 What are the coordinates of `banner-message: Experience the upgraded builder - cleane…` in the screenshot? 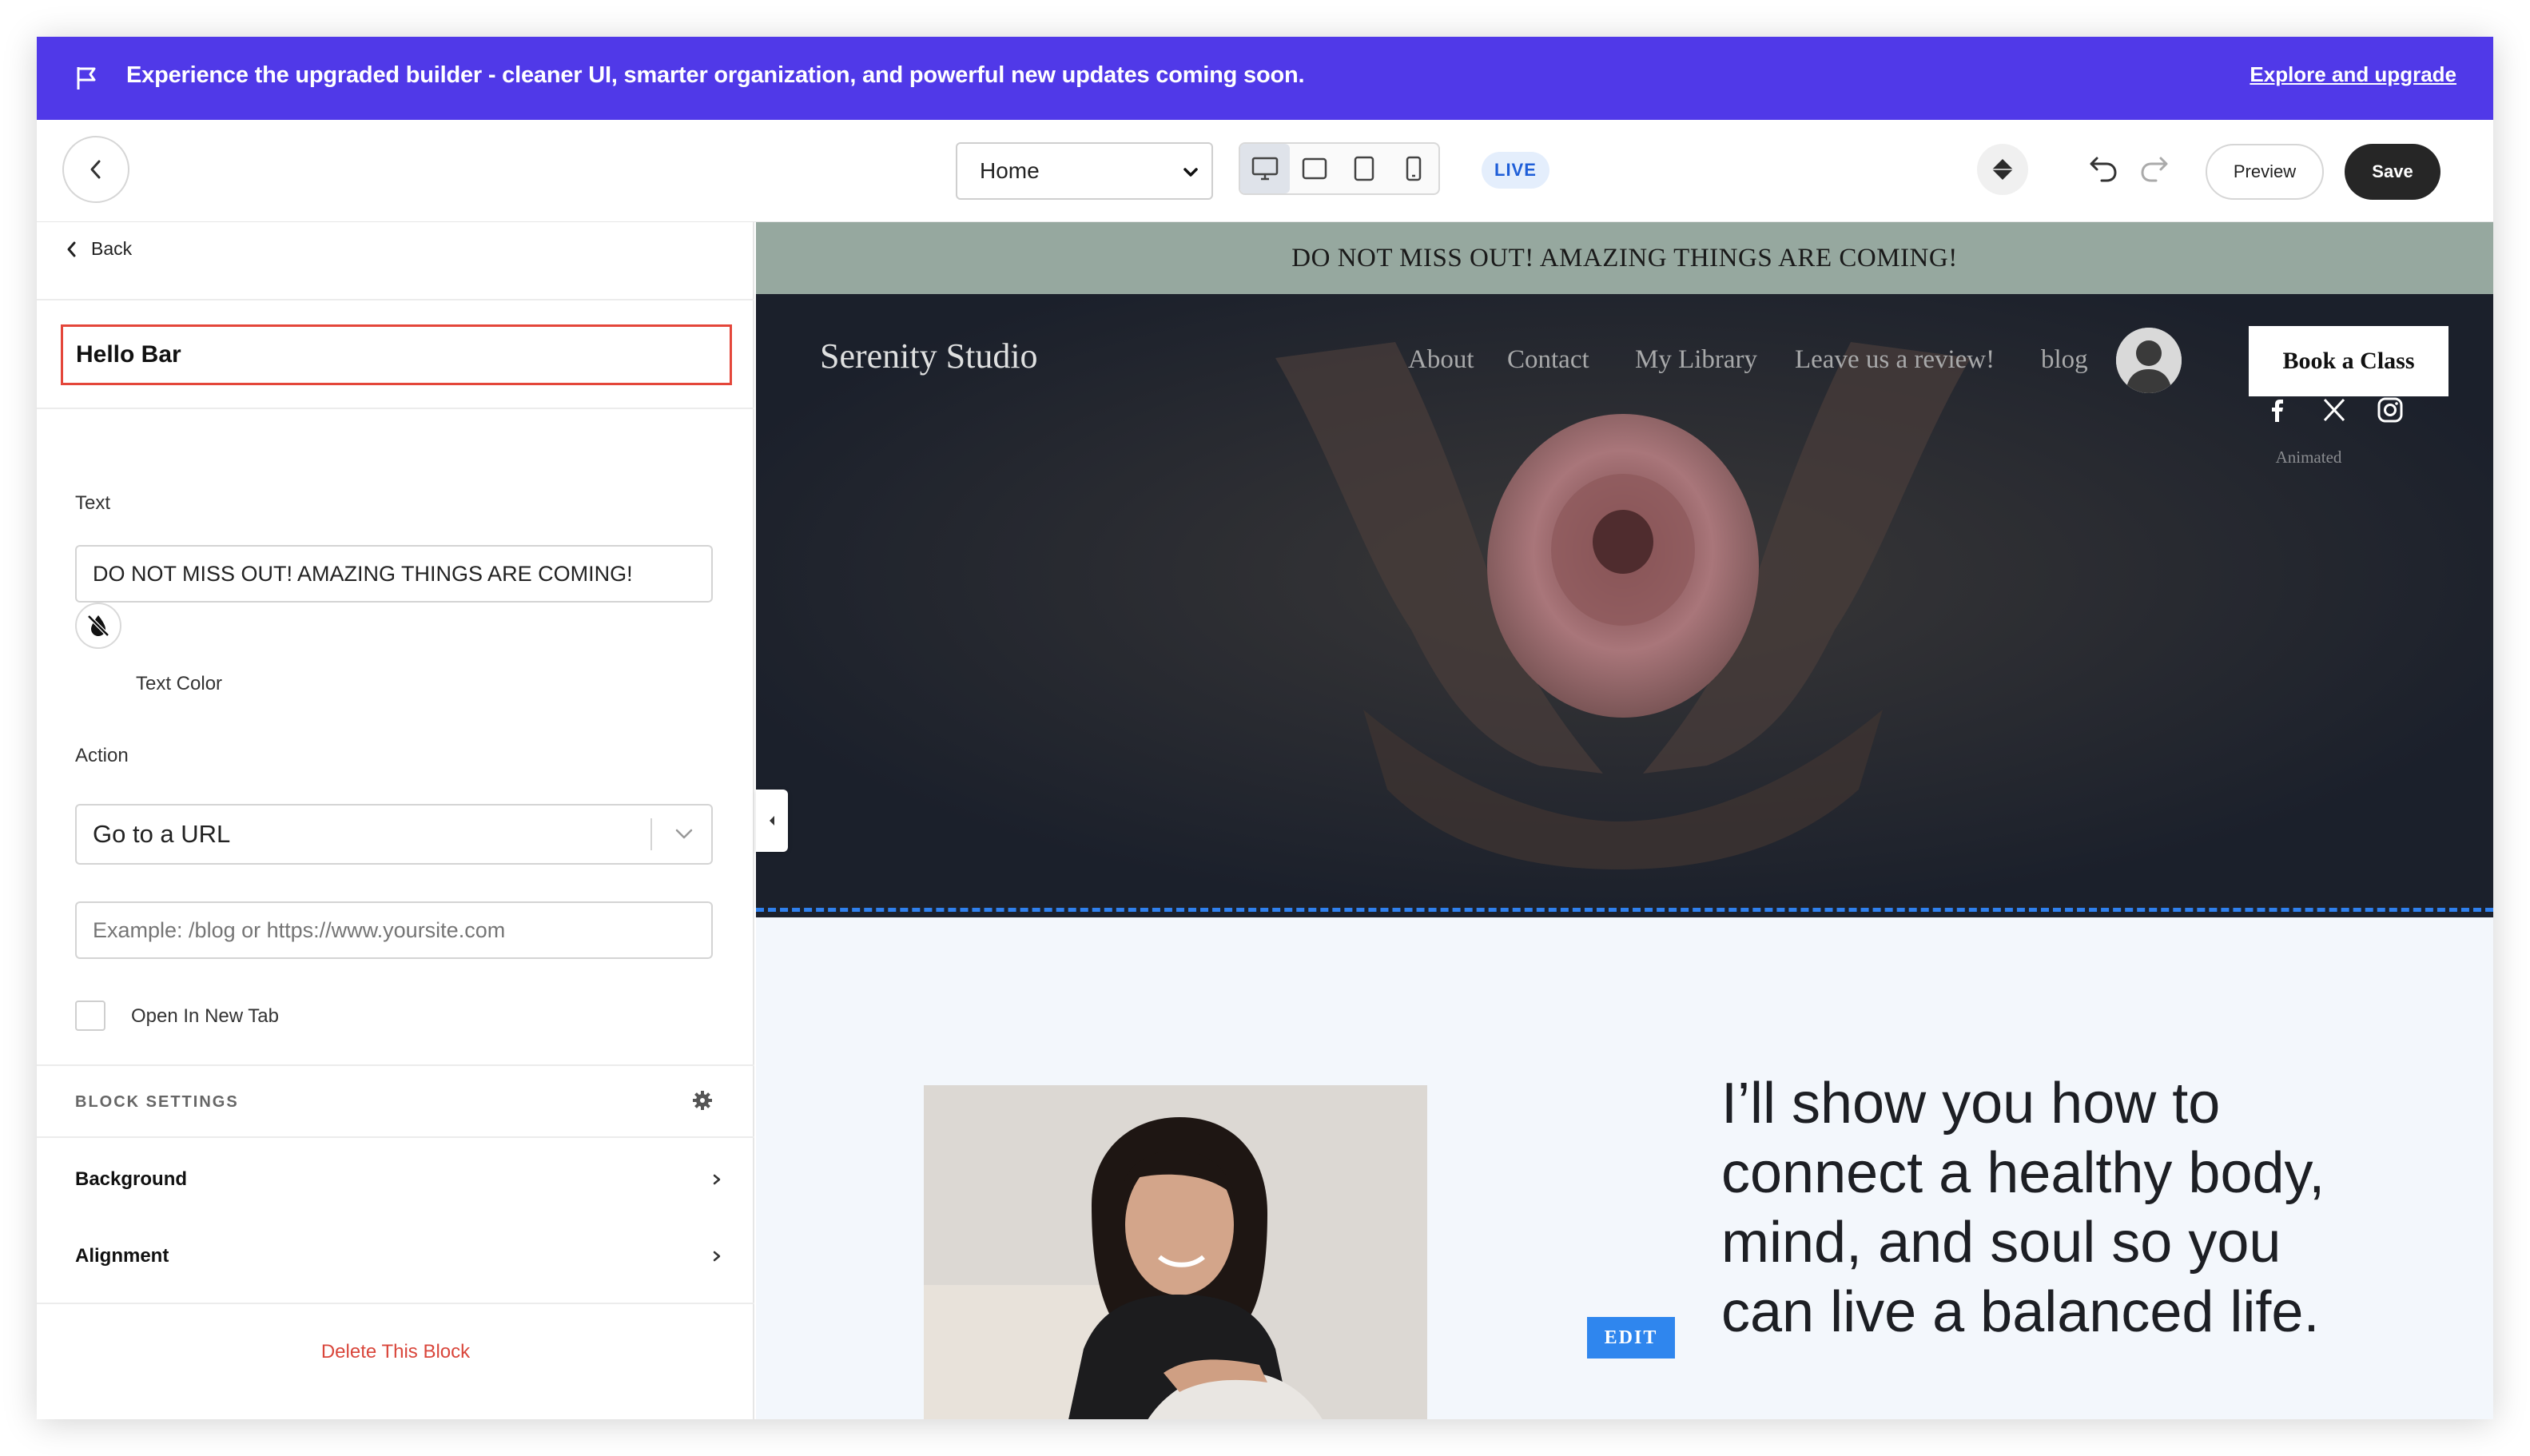 It's located at (715, 75).